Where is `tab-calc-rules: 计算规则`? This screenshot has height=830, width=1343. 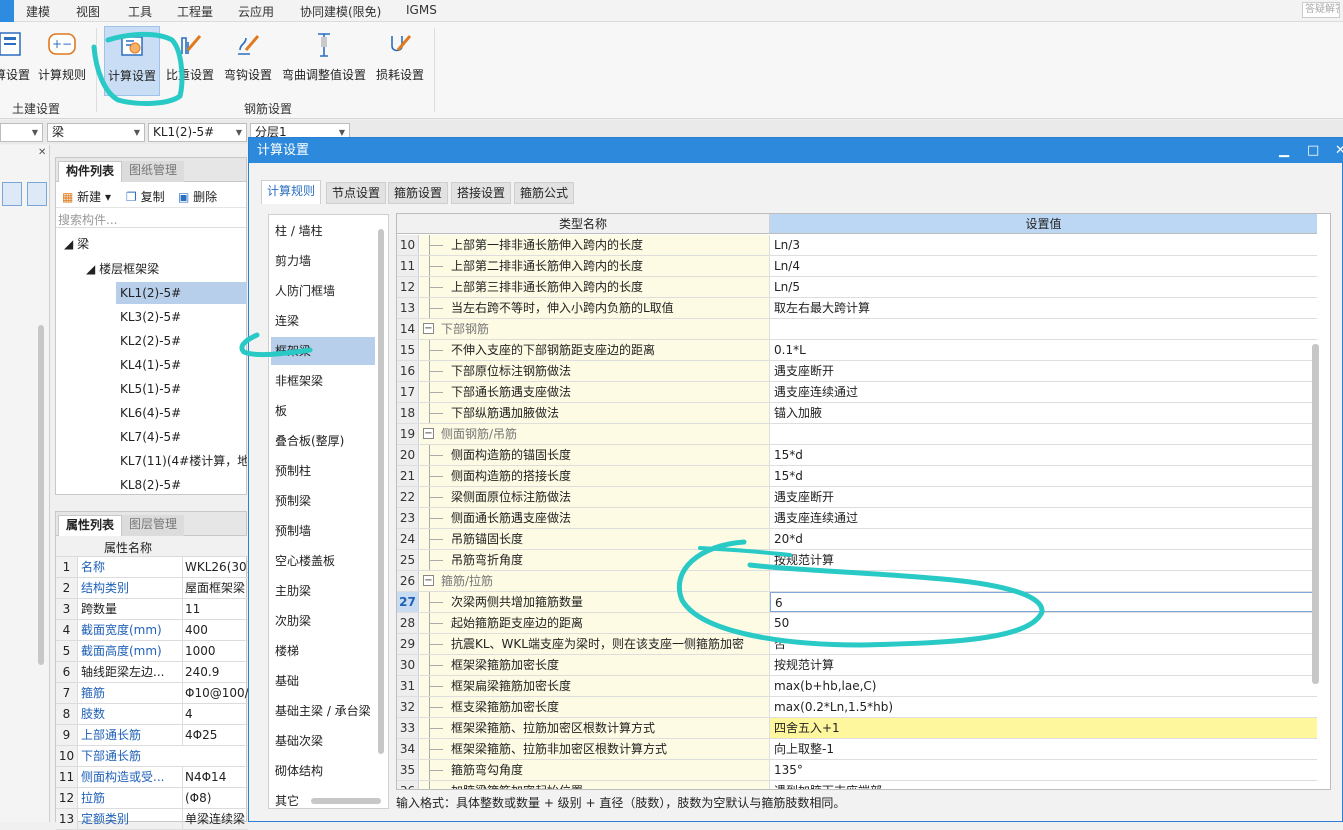
tab-calc-rules: 计算规则 is located at coordinates (291, 192).